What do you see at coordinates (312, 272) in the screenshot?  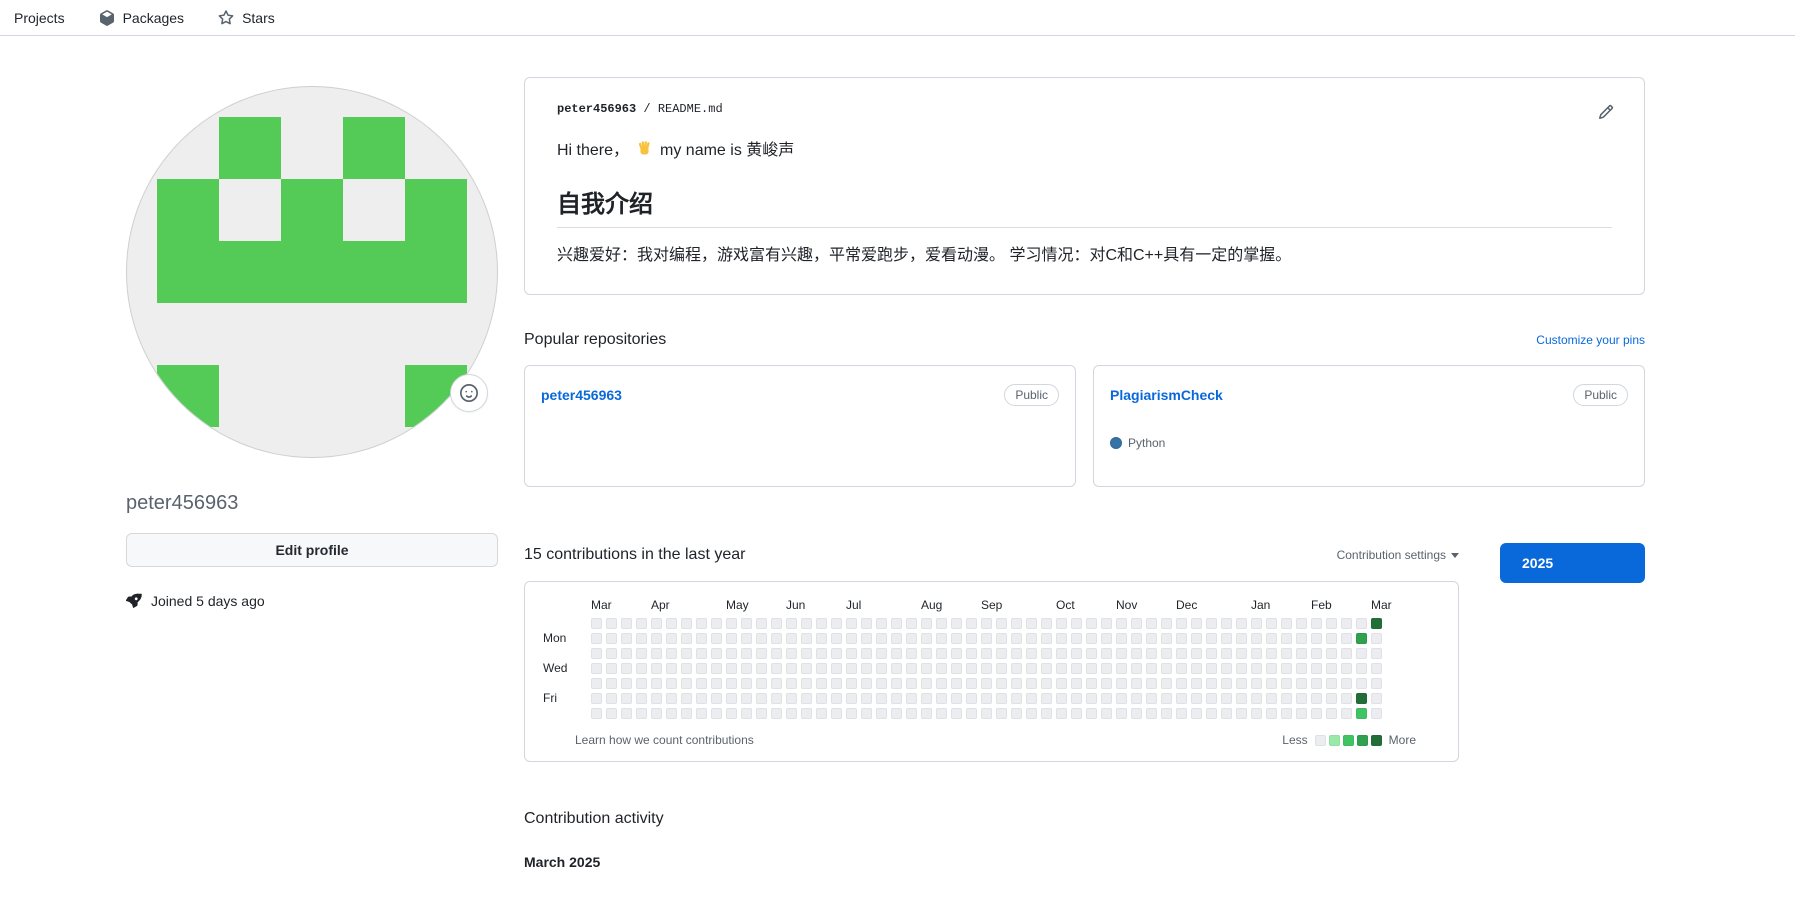 I see `avatar` at bounding box center [312, 272].